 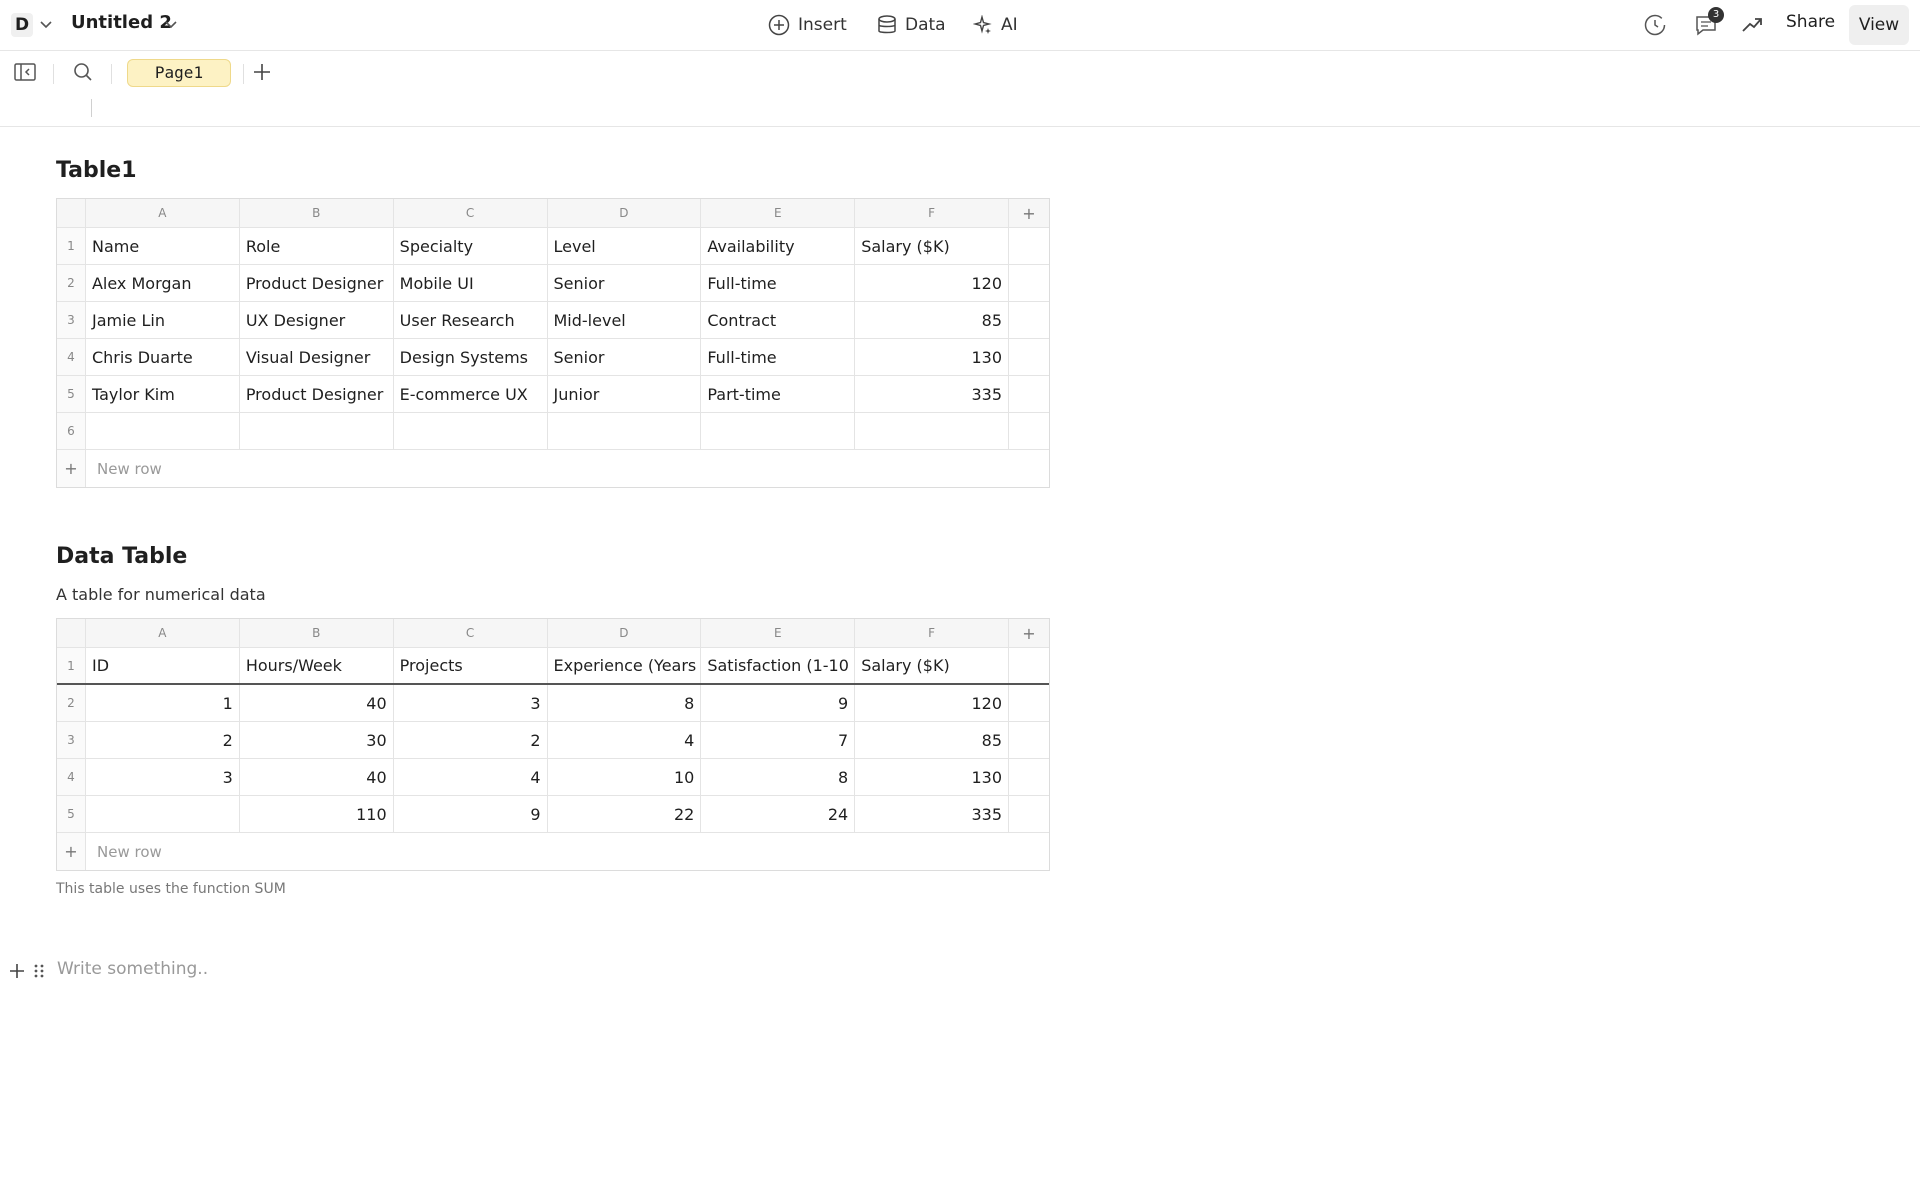 What do you see at coordinates (911, 25) in the screenshot?
I see `data-button: Data` at bounding box center [911, 25].